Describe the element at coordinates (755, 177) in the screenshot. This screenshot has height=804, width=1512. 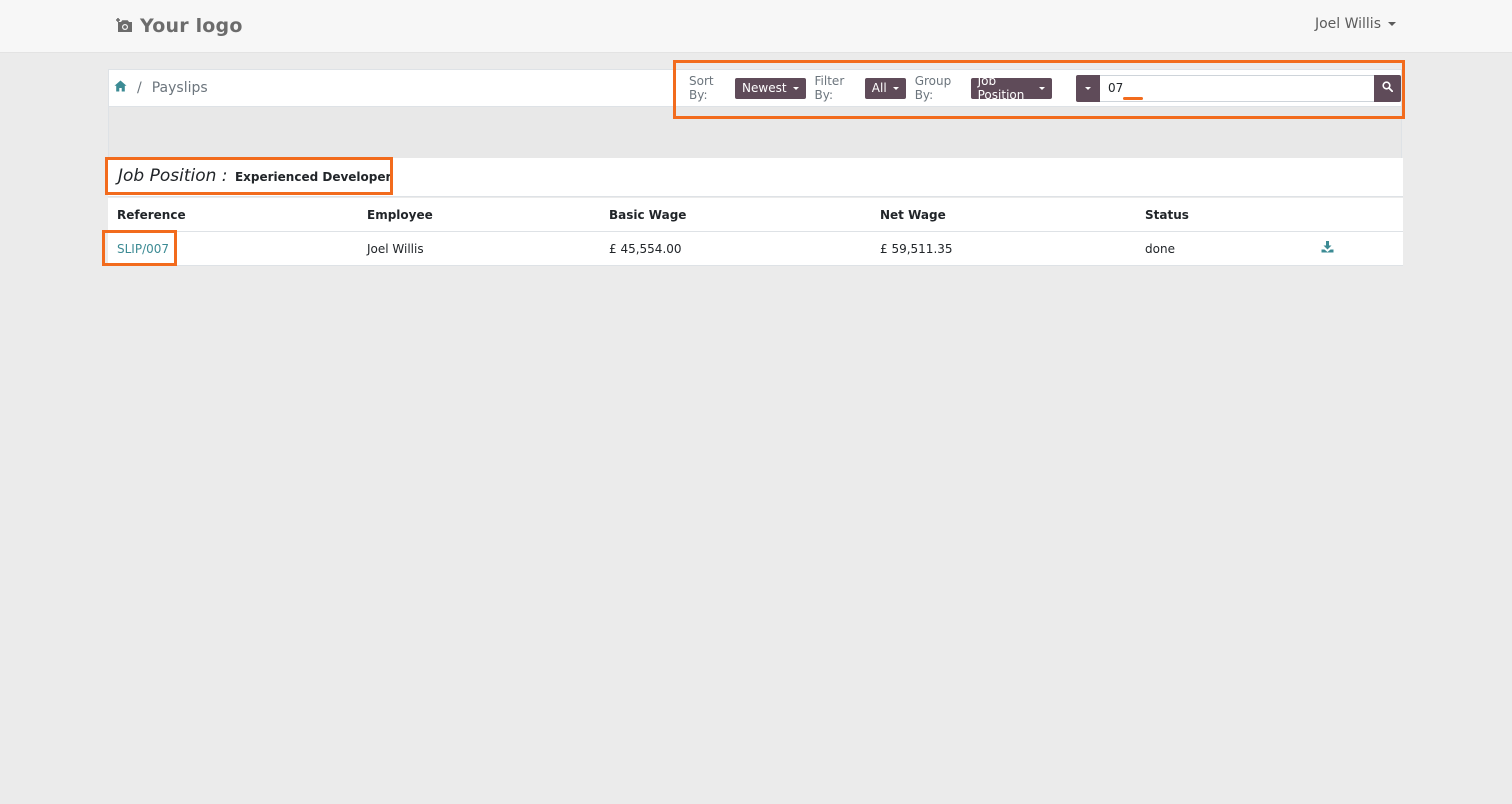
I see `group-header: Job Position : Experienced Developer` at that location.